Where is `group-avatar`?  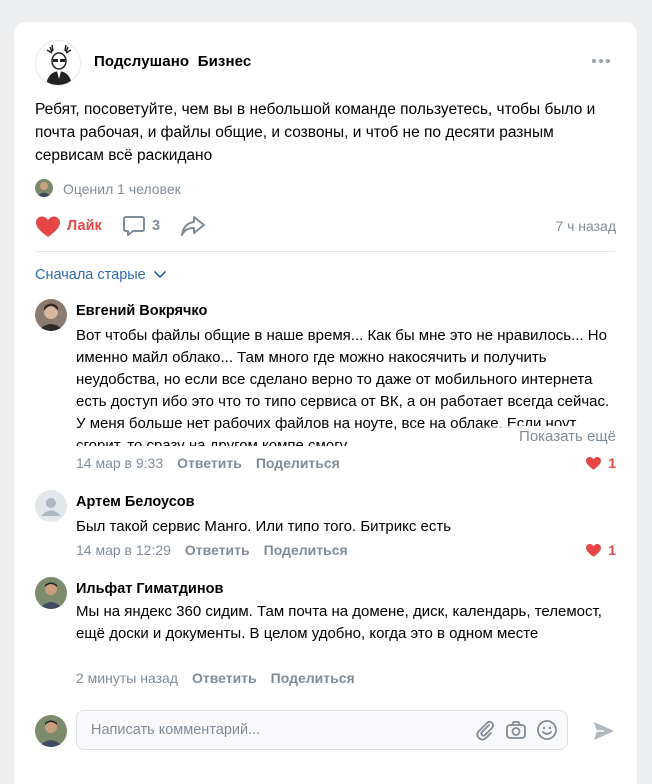
group-avatar is located at coordinates (58, 63).